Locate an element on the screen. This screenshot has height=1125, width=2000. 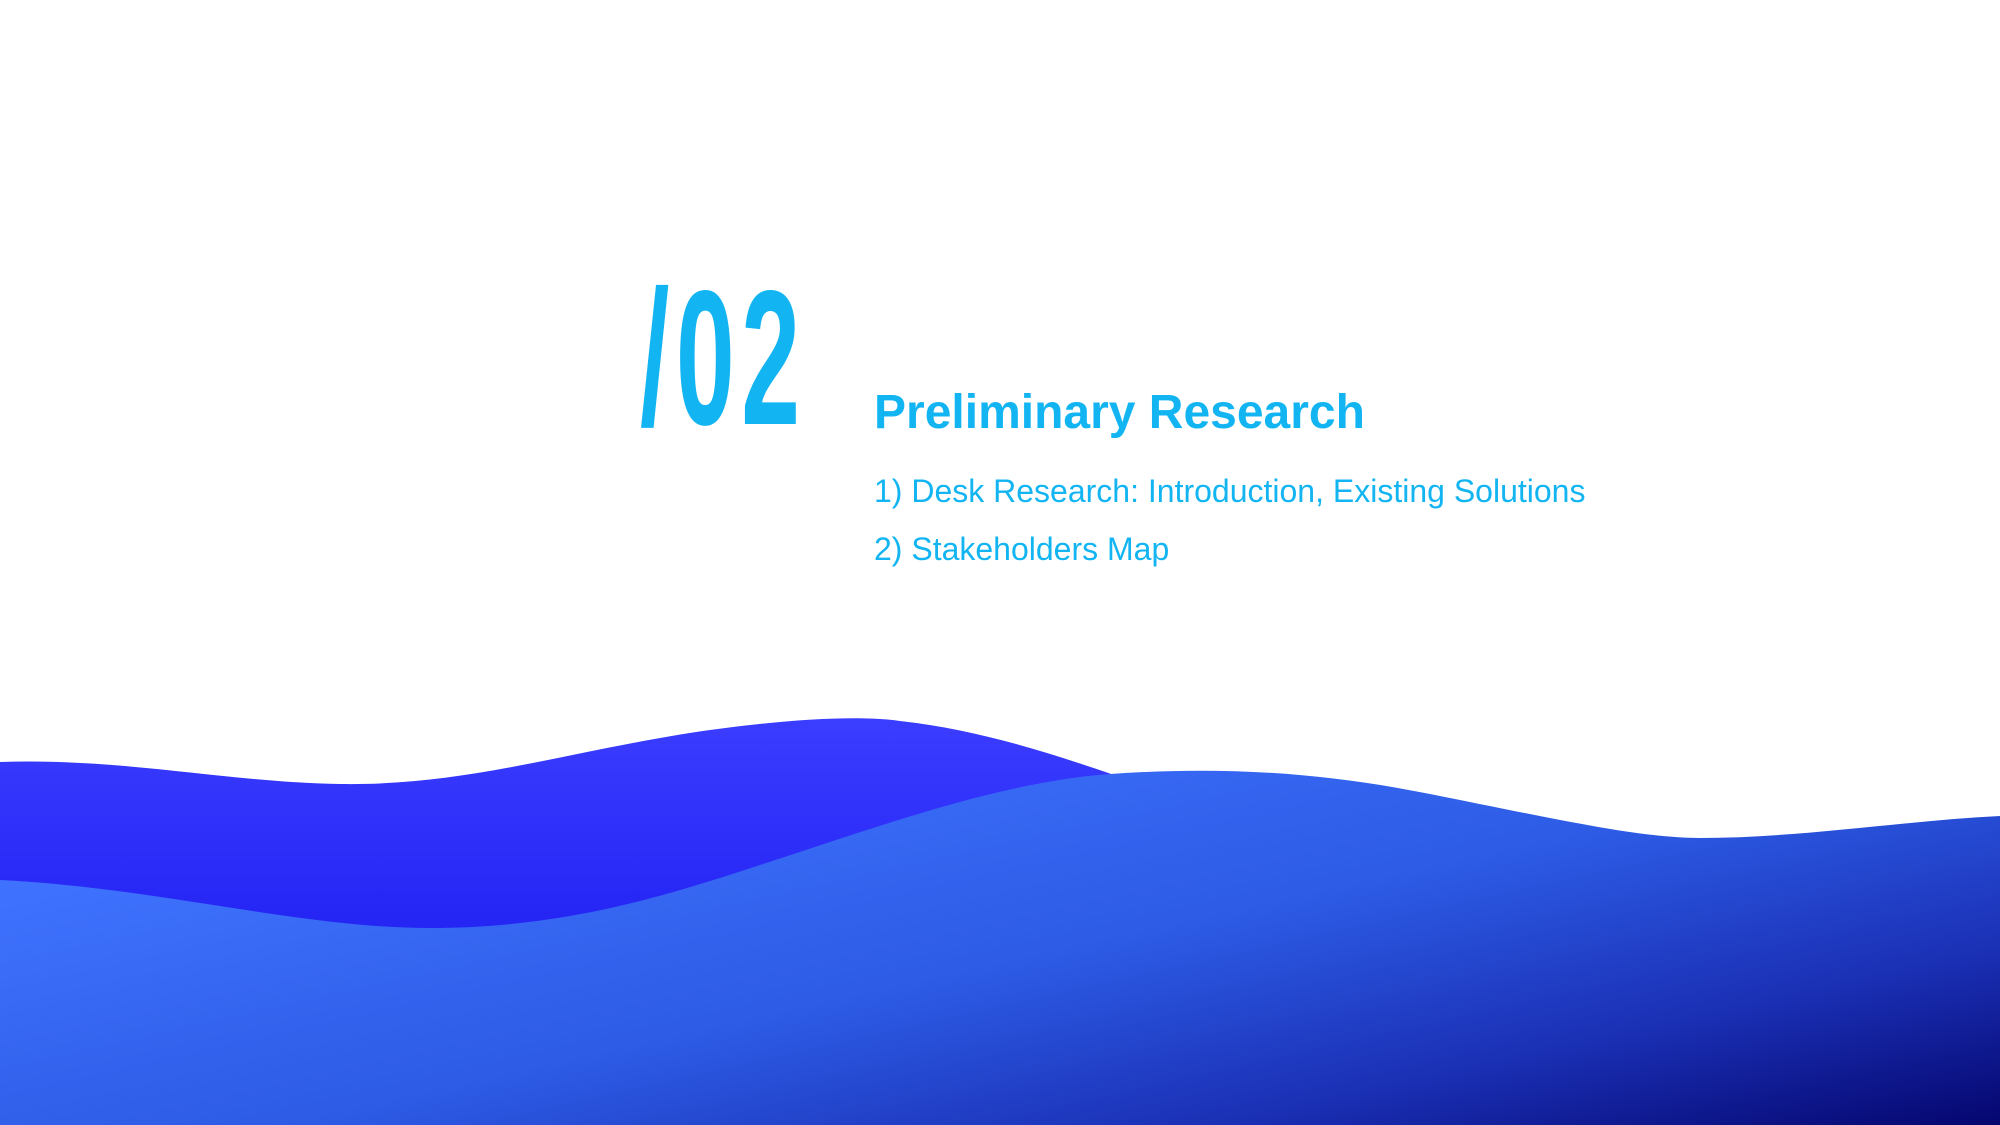
section-number: /02 is located at coordinates (723, 357).